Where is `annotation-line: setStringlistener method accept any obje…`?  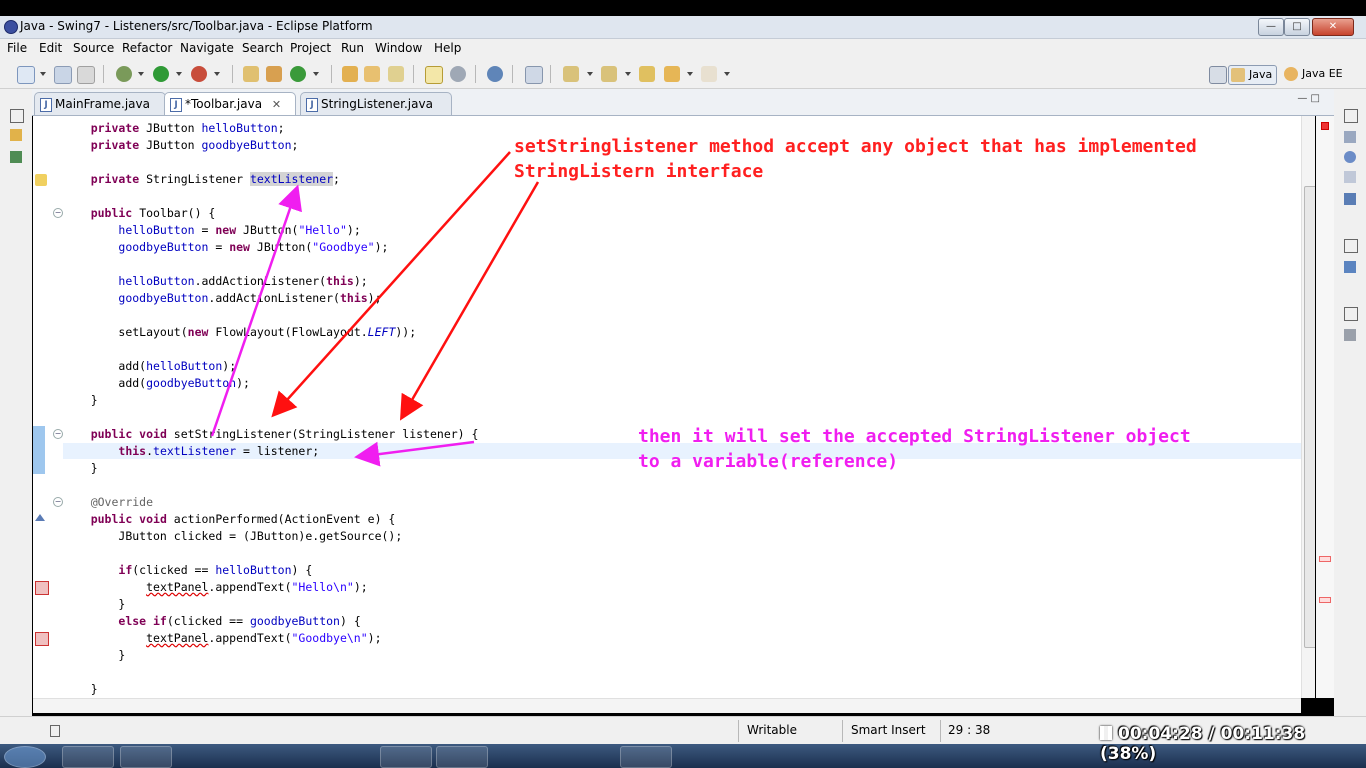
annotation-line: setStringlistener method accept any obje… is located at coordinates (855, 146).